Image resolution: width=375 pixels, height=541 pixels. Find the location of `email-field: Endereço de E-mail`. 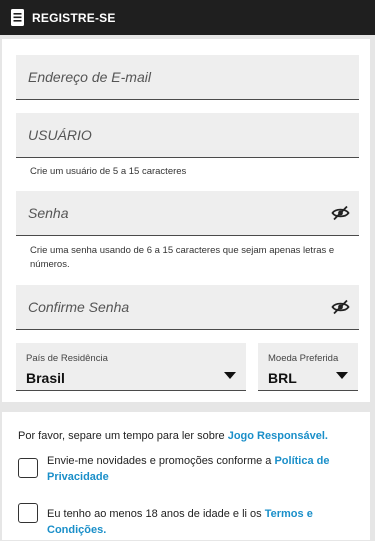

email-field: Endereço de E-mail is located at coordinates (187, 77).